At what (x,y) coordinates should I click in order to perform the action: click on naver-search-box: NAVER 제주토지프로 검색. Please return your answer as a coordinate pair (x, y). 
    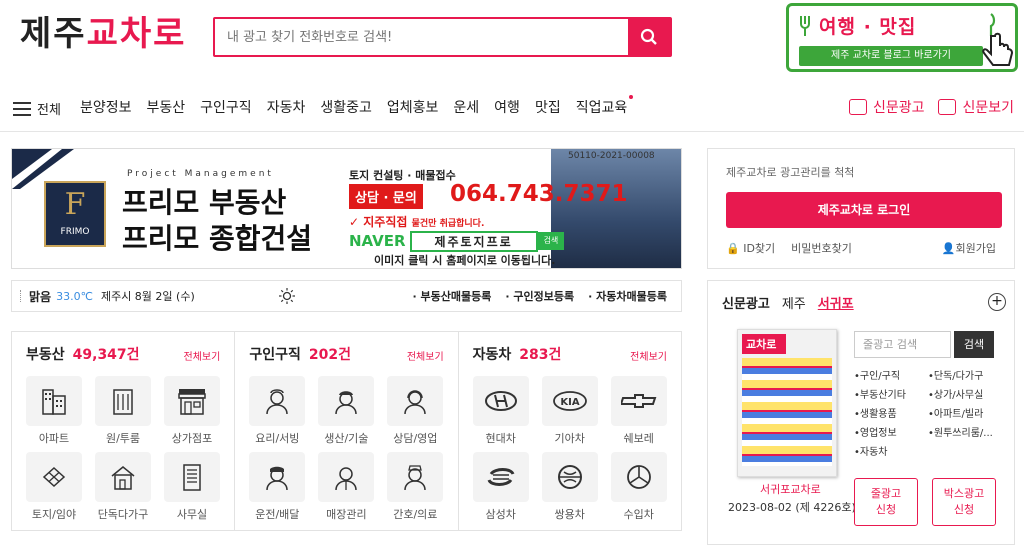
    Looking at the image, I should click on (457, 241).